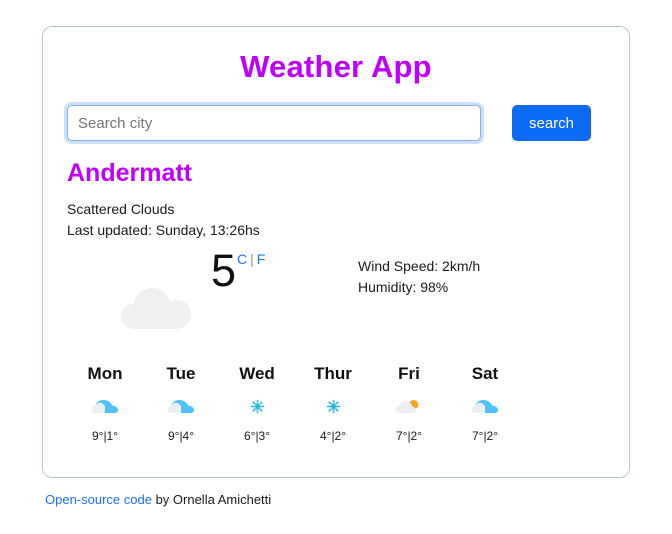 This screenshot has width=672, height=534. What do you see at coordinates (419, 266) in the screenshot?
I see `wind-speed: Wind Speed: 2km/h` at bounding box center [419, 266].